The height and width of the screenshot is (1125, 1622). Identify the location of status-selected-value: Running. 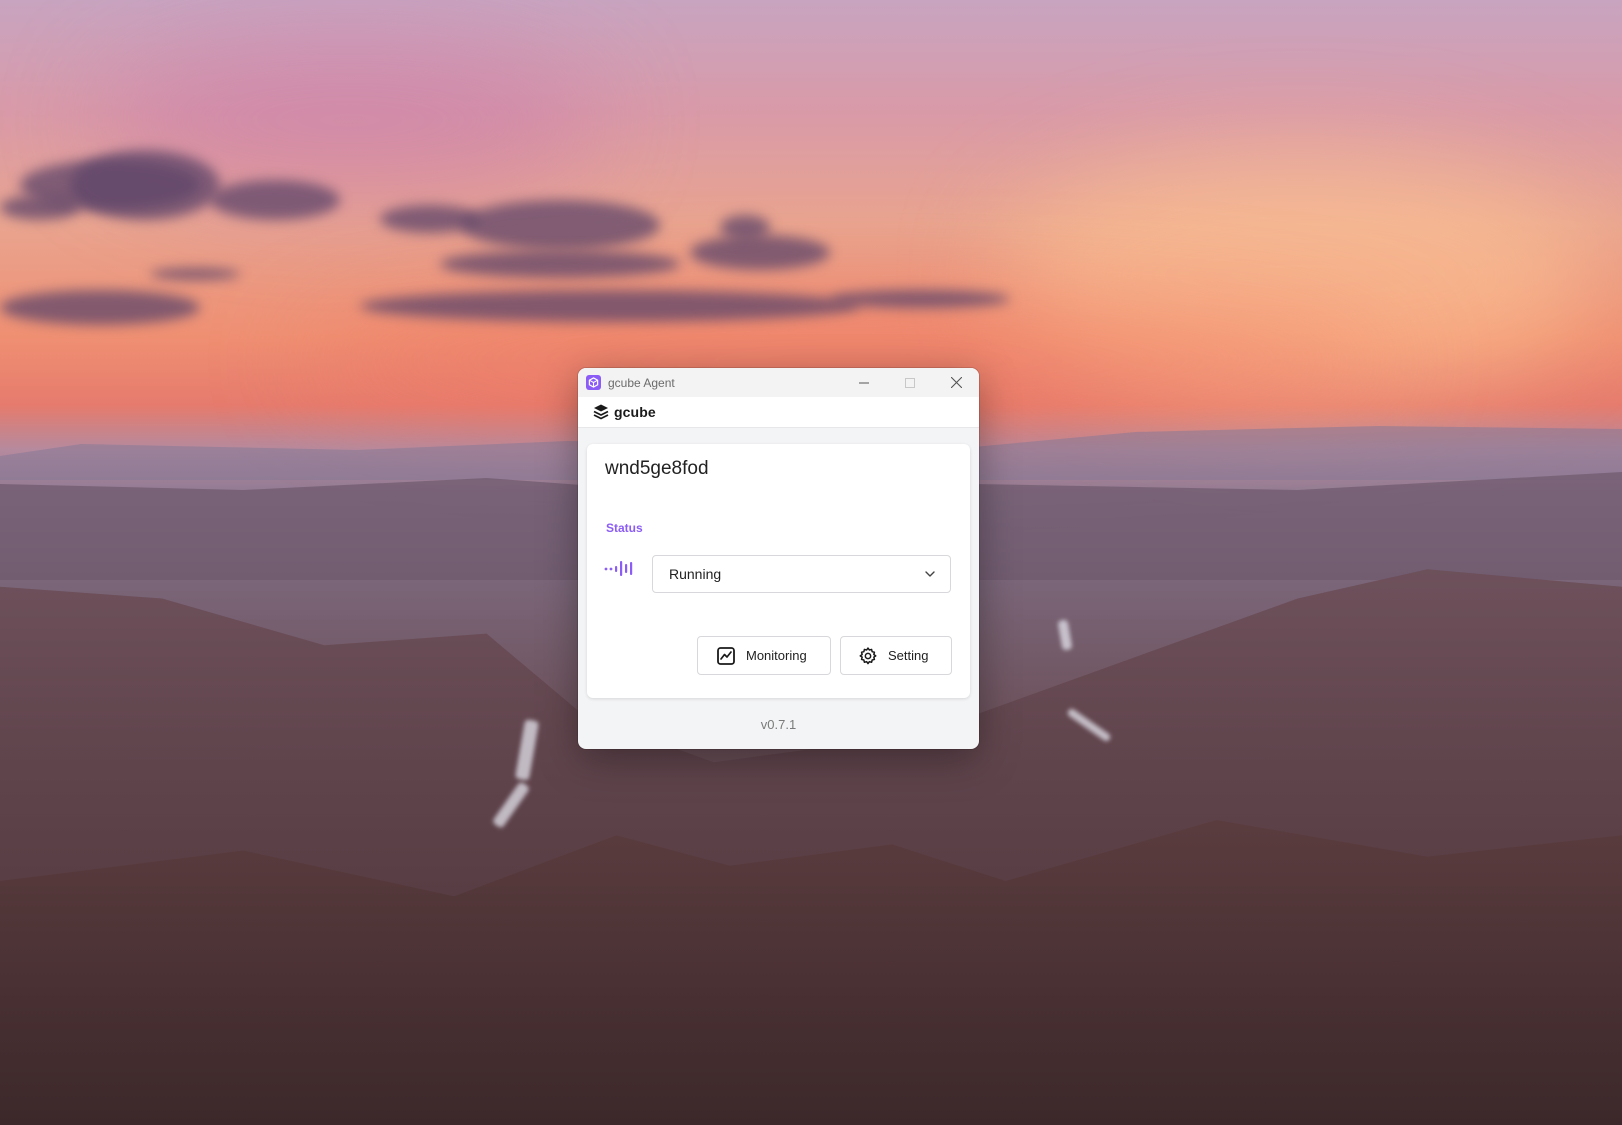
(695, 574).